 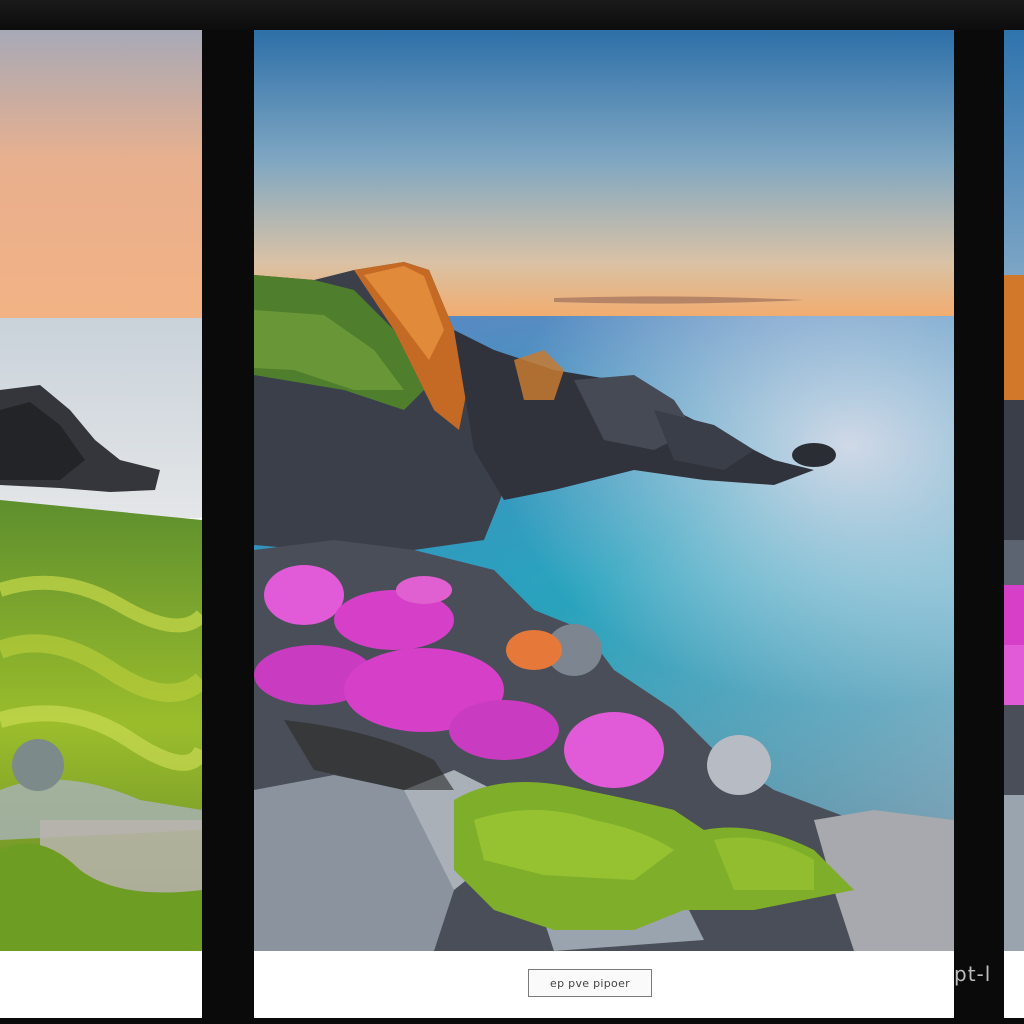 I want to click on caption-button: ep pve pipoer, so click(x=590, y=983).